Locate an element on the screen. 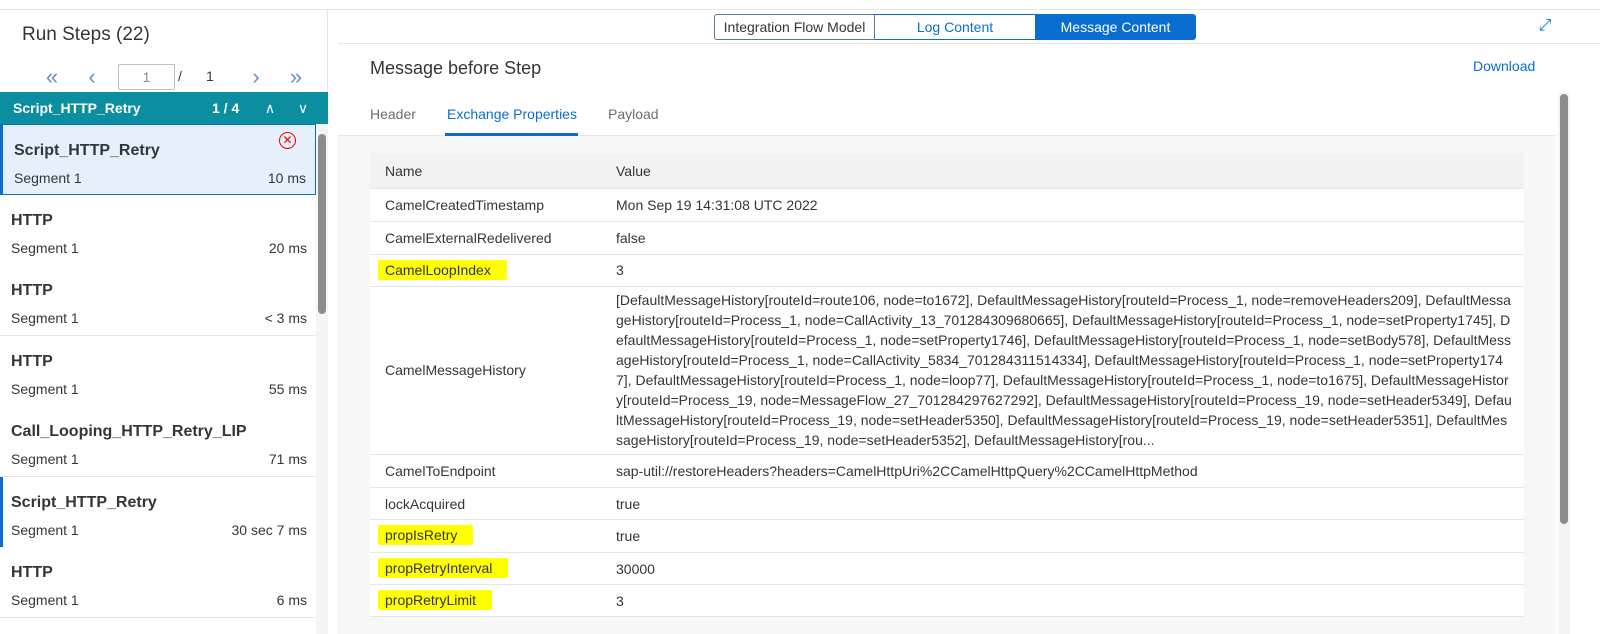 The image size is (1600, 634). list-item: HTTP Segment 1 6 ms is located at coordinates (158, 582).